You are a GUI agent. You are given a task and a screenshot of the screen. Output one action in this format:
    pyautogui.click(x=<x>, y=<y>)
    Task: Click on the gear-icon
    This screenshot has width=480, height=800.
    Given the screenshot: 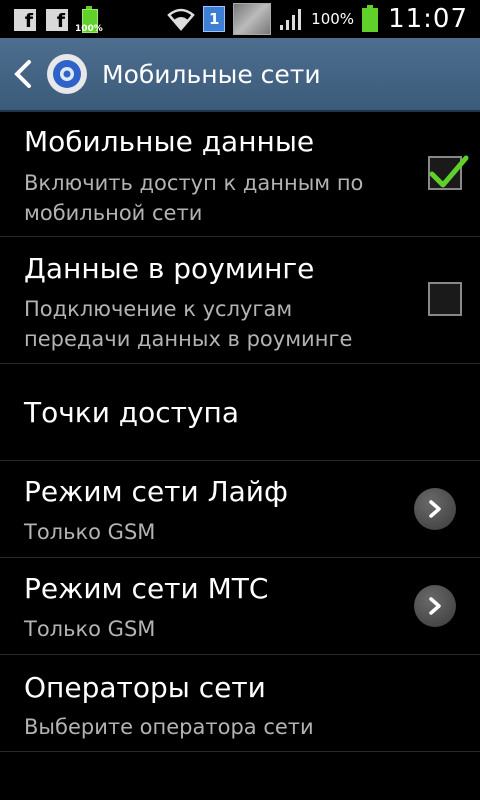 What is the action you would take?
    pyautogui.click(x=67, y=74)
    